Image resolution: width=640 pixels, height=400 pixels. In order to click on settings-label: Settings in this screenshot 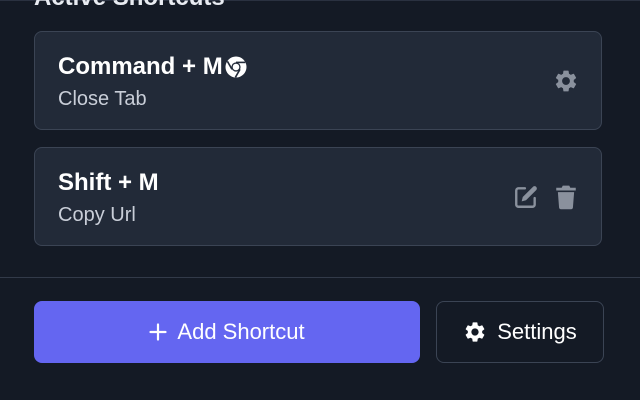, I will do `click(537, 331)`.